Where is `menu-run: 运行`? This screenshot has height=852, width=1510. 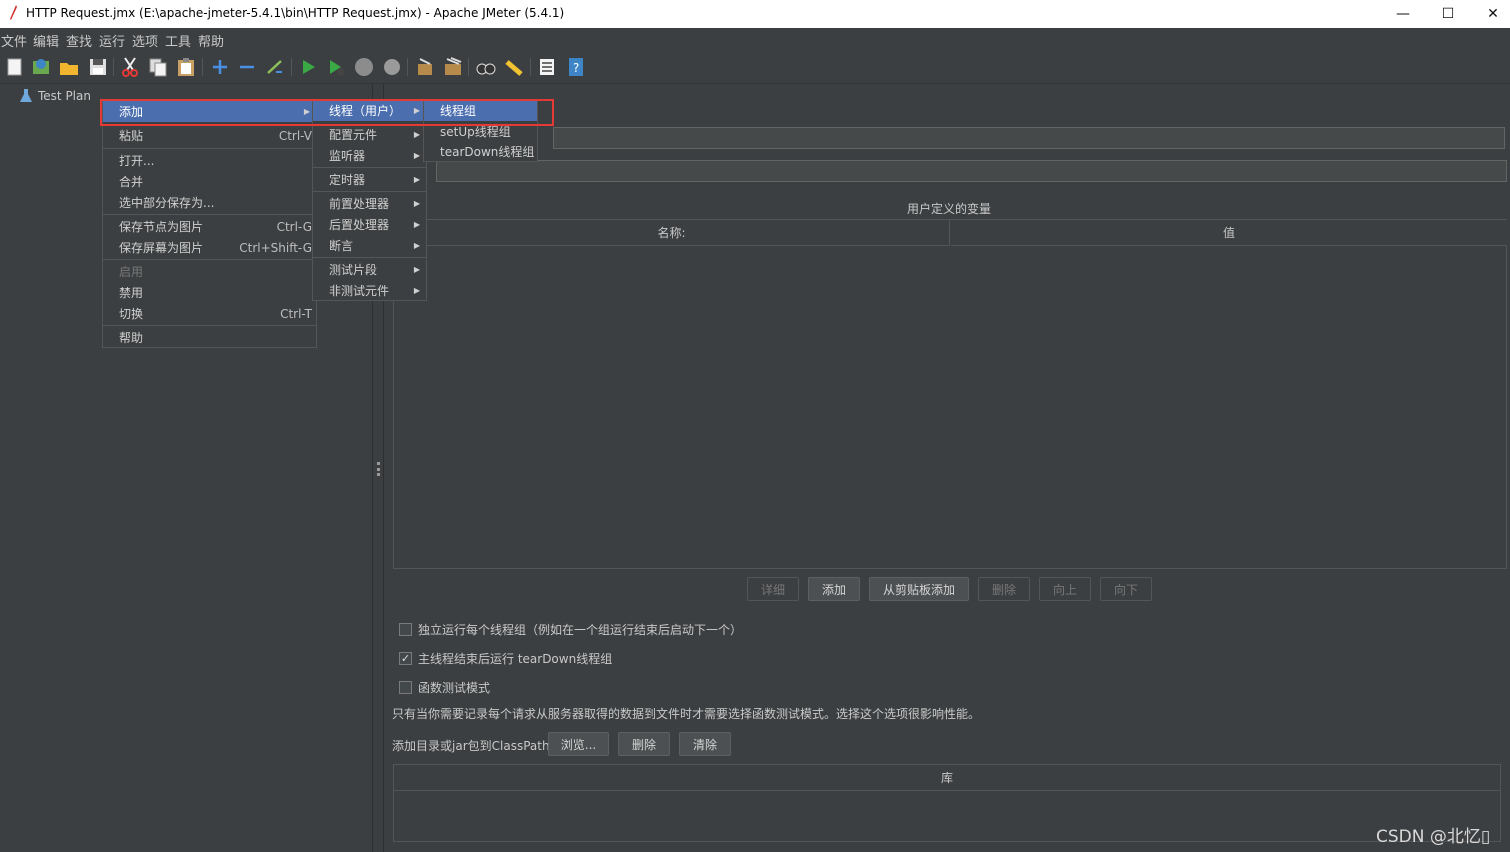 menu-run: 运行 is located at coordinates (112, 40).